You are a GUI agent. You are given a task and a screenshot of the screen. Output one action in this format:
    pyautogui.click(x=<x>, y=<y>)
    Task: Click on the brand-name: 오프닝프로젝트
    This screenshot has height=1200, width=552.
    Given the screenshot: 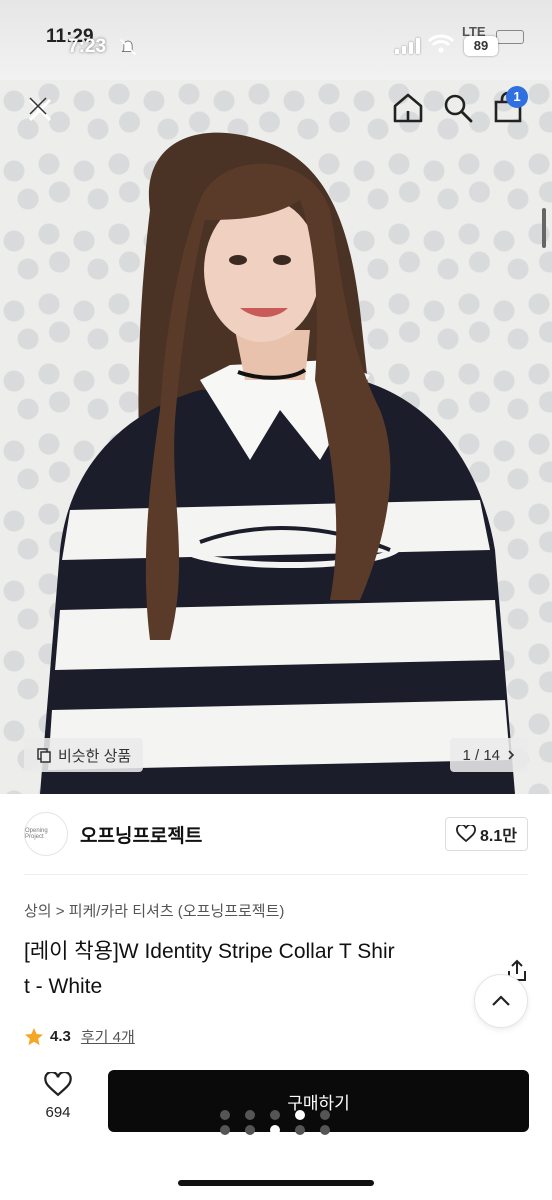 What is the action you would take?
    pyautogui.click(x=141, y=834)
    